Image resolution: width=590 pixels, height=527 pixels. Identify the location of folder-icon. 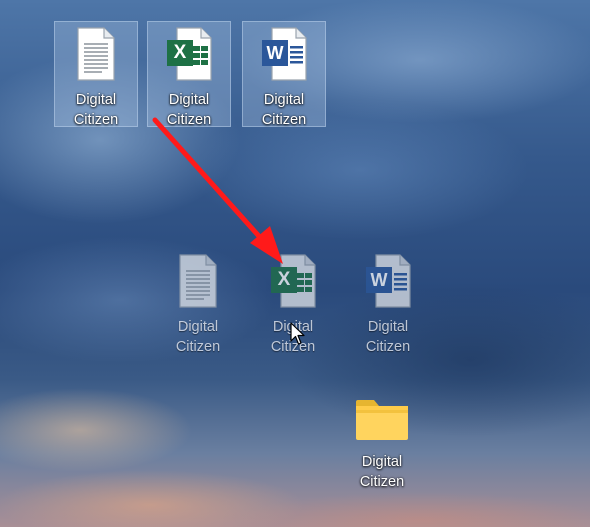
(382, 420).